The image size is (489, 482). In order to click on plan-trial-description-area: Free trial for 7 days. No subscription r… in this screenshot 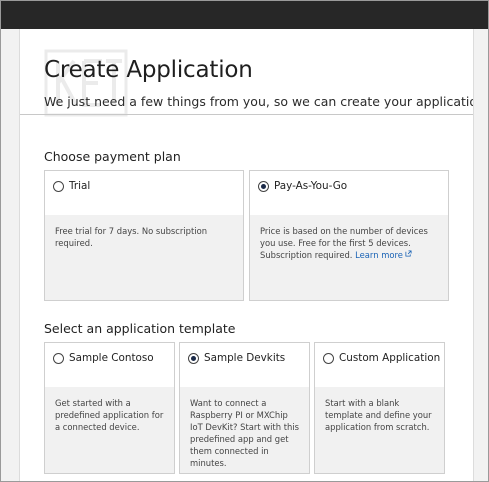, I will do `click(144, 257)`.